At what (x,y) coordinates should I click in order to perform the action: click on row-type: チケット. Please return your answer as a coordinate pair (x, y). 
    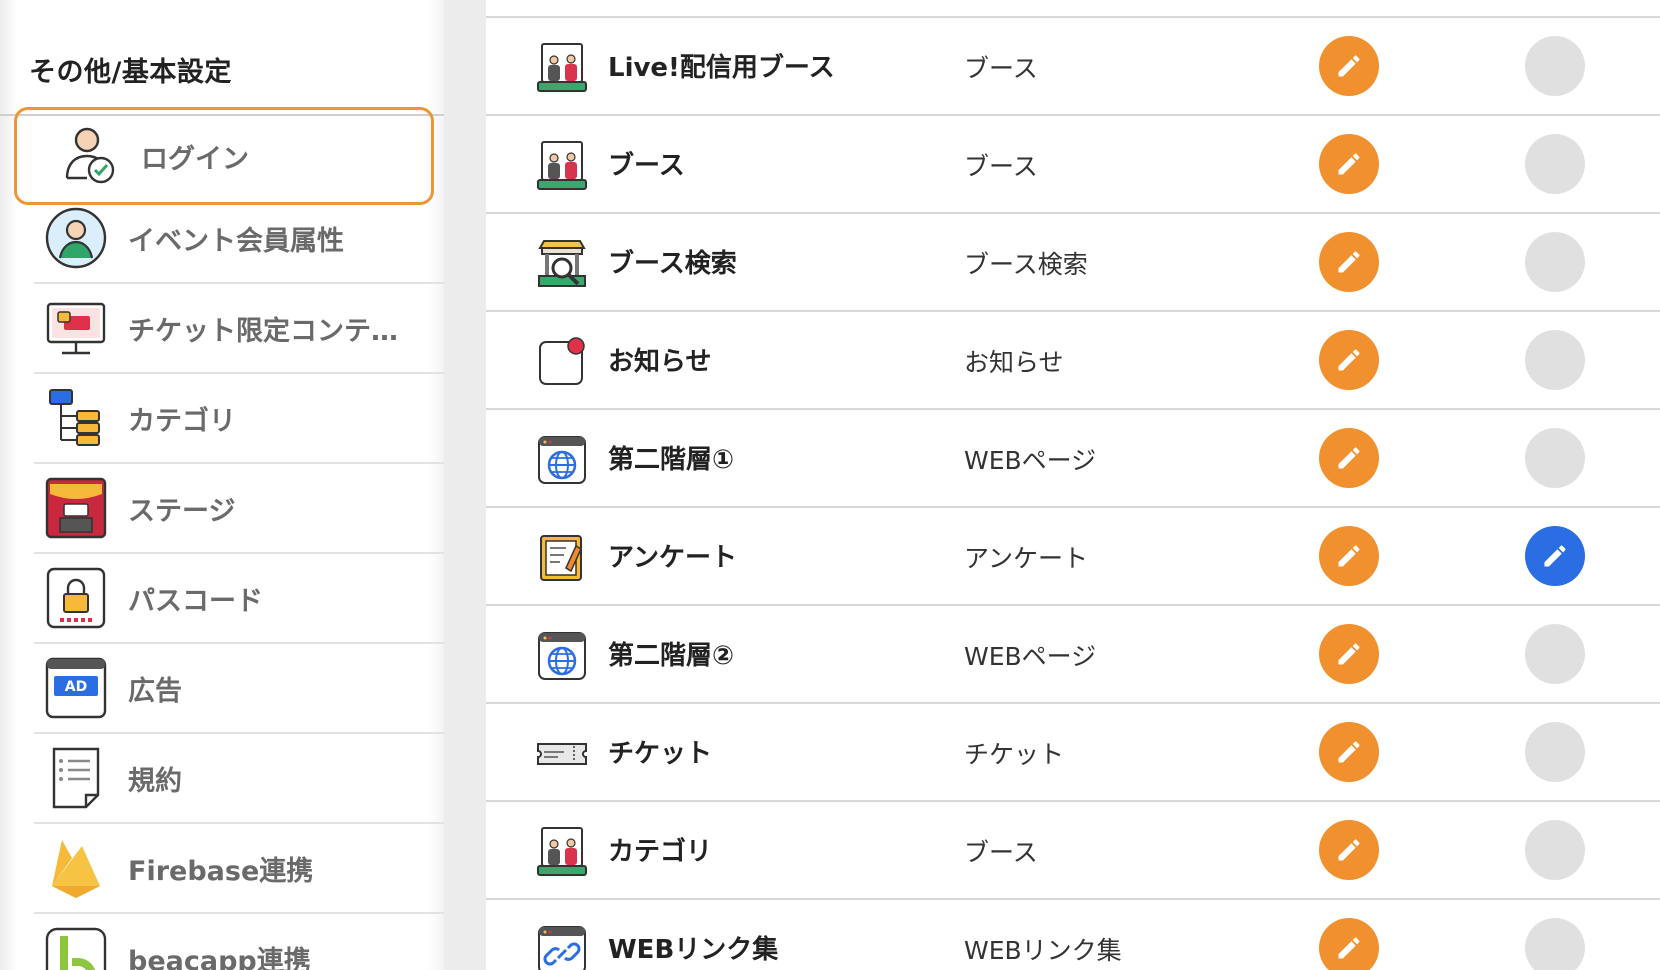
    Looking at the image, I should click on (1014, 754).